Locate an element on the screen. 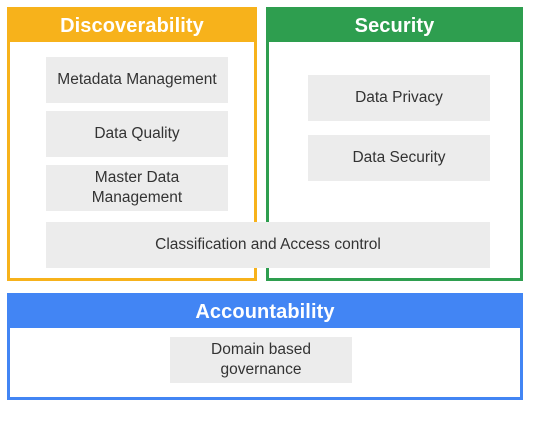 This screenshot has width=541, height=422. data-security-box: Data Security is located at coordinates (399, 158).